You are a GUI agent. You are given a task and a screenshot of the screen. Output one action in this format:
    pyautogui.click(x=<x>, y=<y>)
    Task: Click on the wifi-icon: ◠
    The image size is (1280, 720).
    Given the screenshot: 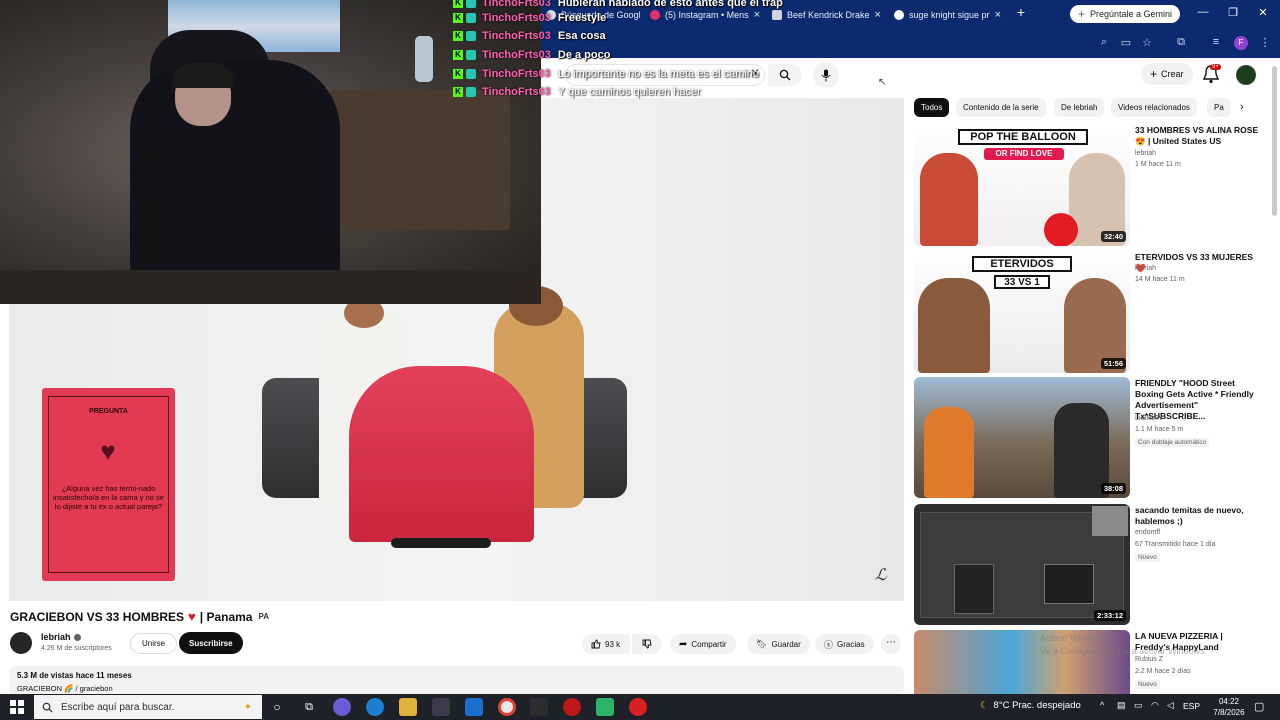 What is the action you would take?
    pyautogui.click(x=1155, y=705)
    